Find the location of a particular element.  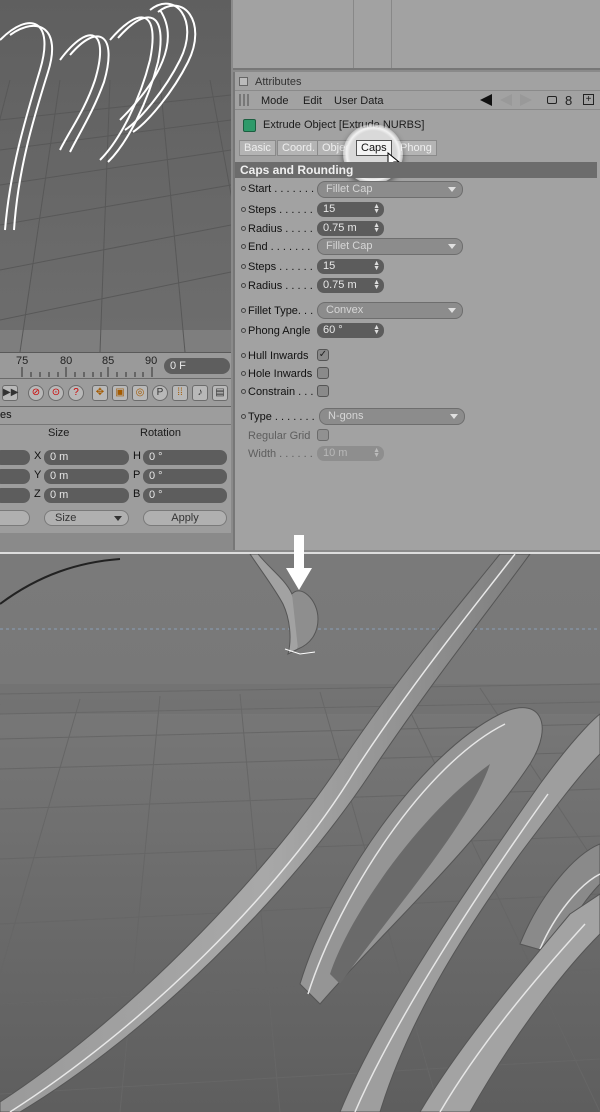

position-mode-dropdown is located at coordinates (15, 518).